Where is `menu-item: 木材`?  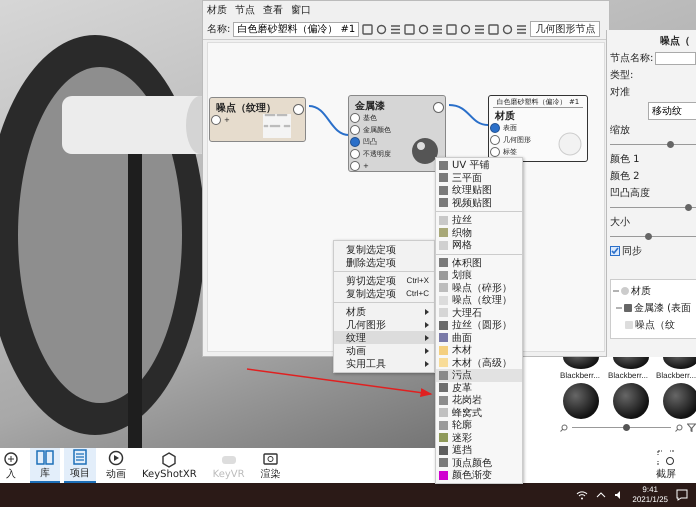 menu-item: 木材 is located at coordinates (479, 350).